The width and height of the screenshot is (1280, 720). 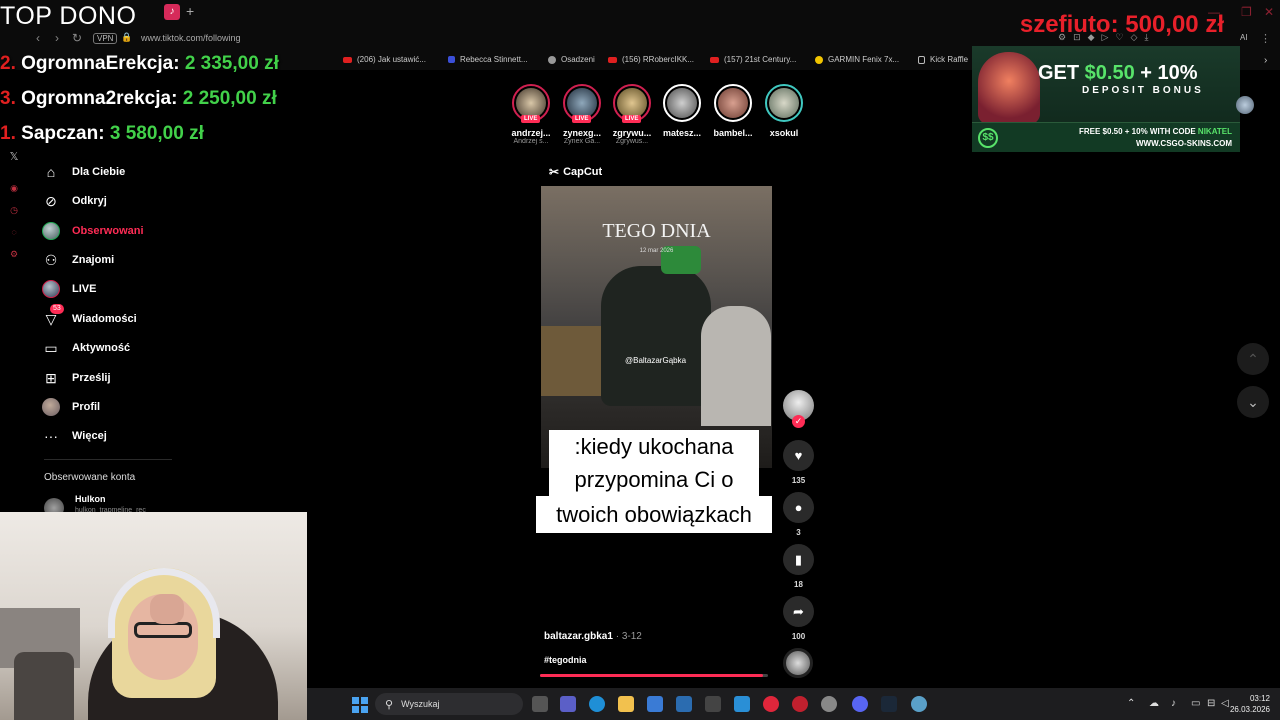 I want to click on maximize-icon: ❐, so click(x=1246, y=12).